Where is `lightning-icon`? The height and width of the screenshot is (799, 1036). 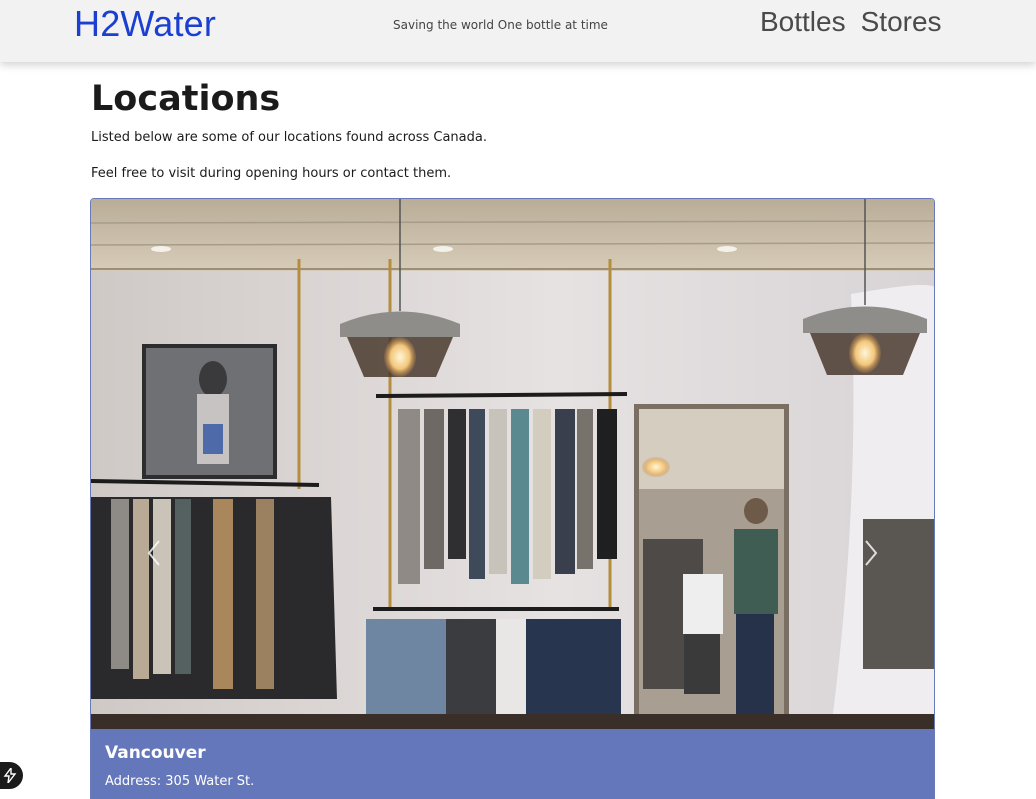
lightning-icon is located at coordinates (10, 775).